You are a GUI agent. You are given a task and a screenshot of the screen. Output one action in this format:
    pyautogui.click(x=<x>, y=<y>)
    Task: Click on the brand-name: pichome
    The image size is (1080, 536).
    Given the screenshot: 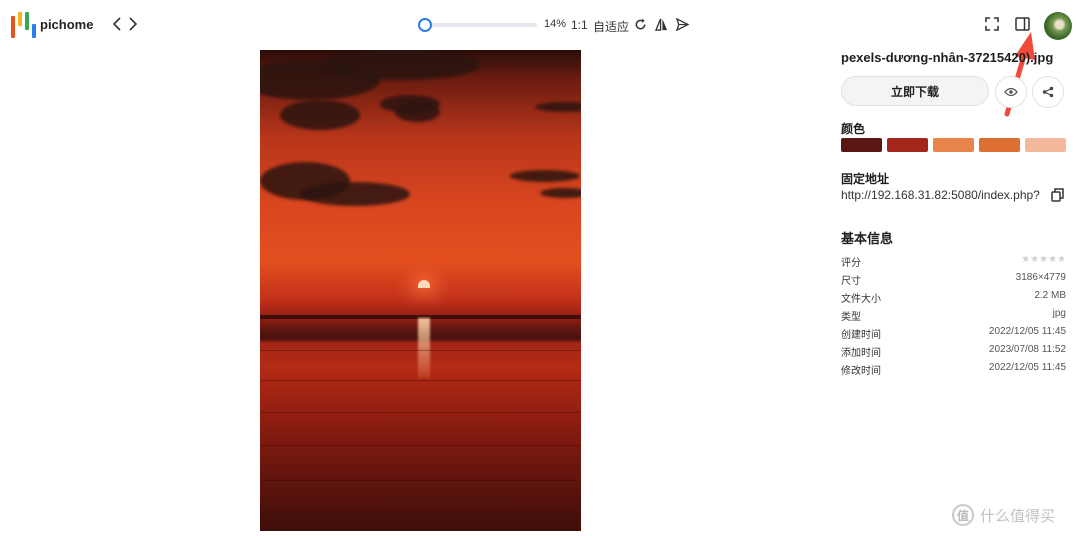 What is the action you would take?
    pyautogui.click(x=66, y=24)
    